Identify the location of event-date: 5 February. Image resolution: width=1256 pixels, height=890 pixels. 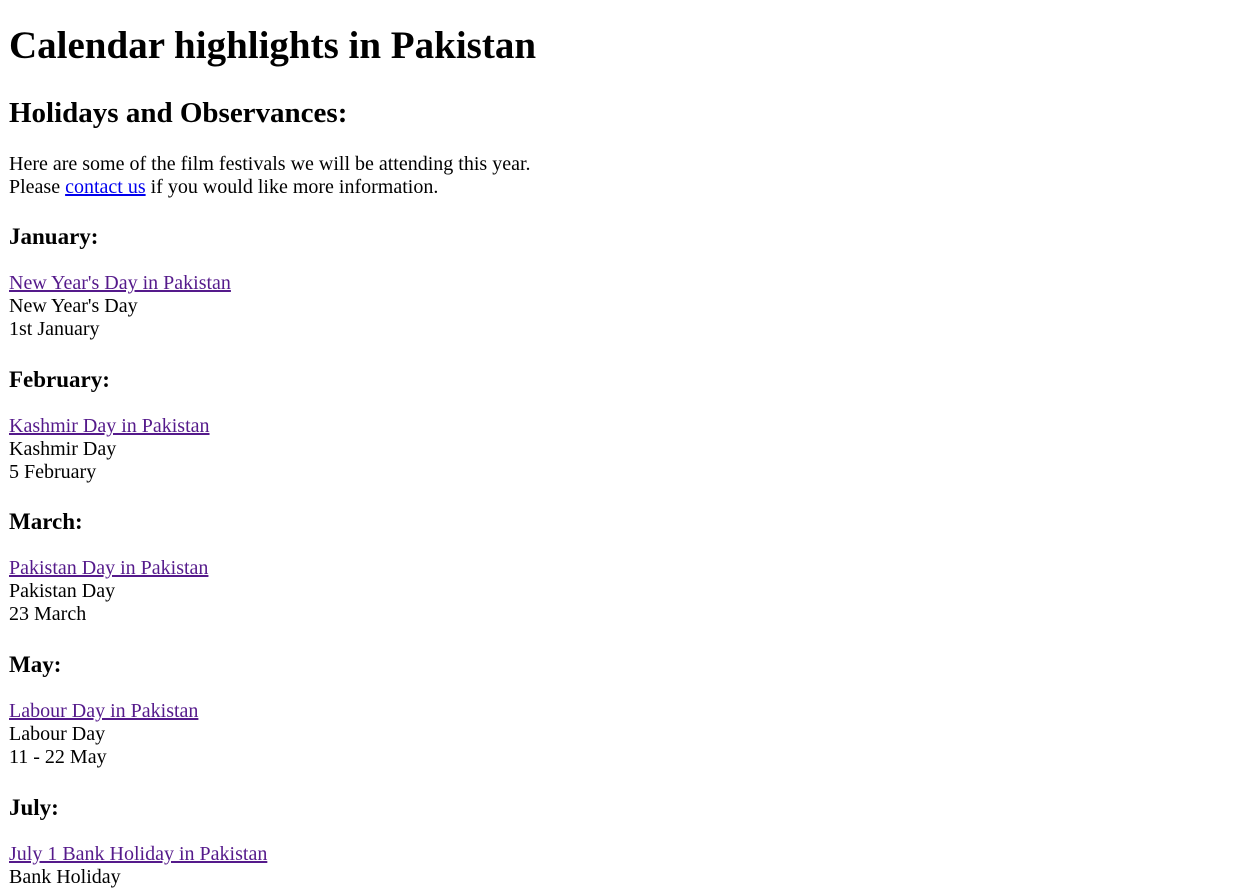
(53, 472).